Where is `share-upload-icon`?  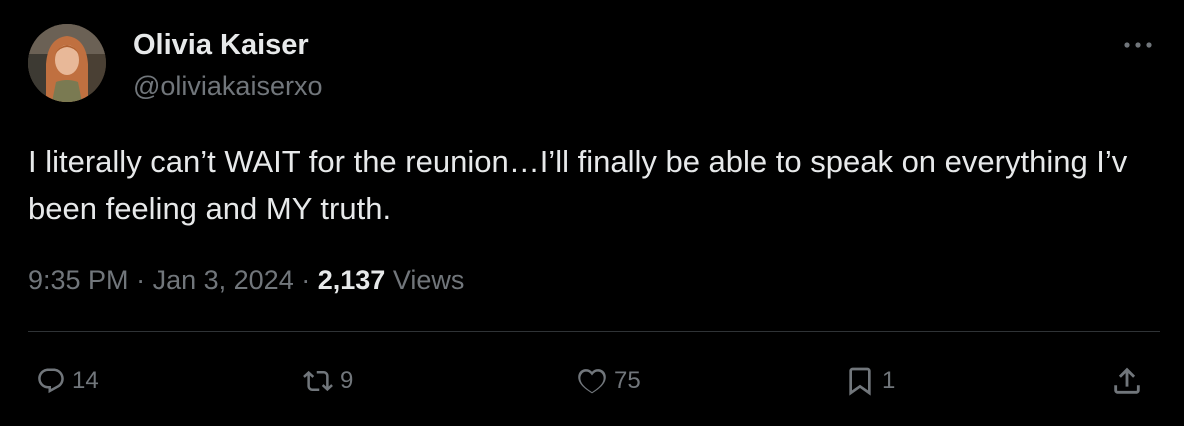 share-upload-icon is located at coordinates (1127, 380).